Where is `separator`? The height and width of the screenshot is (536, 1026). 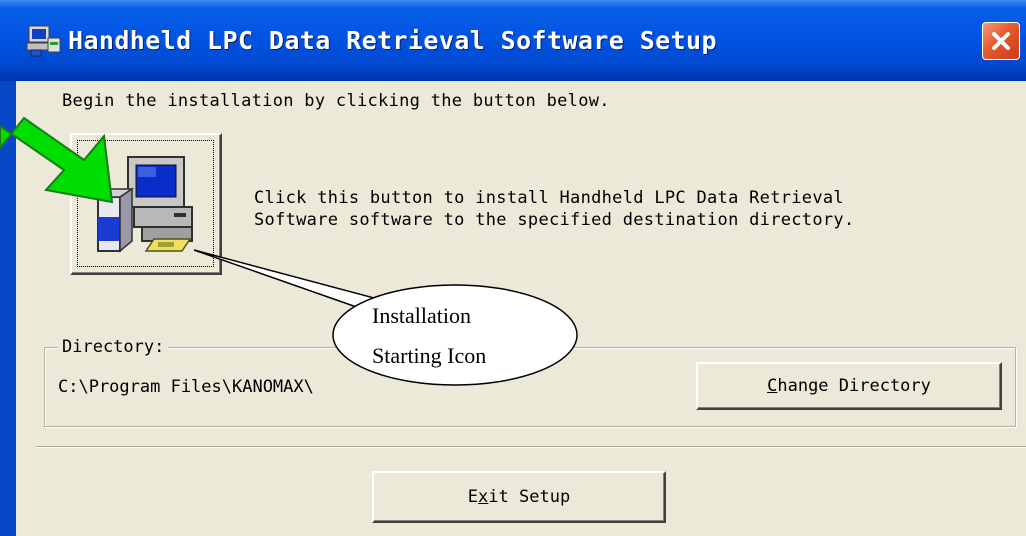
separator is located at coordinates (531, 447).